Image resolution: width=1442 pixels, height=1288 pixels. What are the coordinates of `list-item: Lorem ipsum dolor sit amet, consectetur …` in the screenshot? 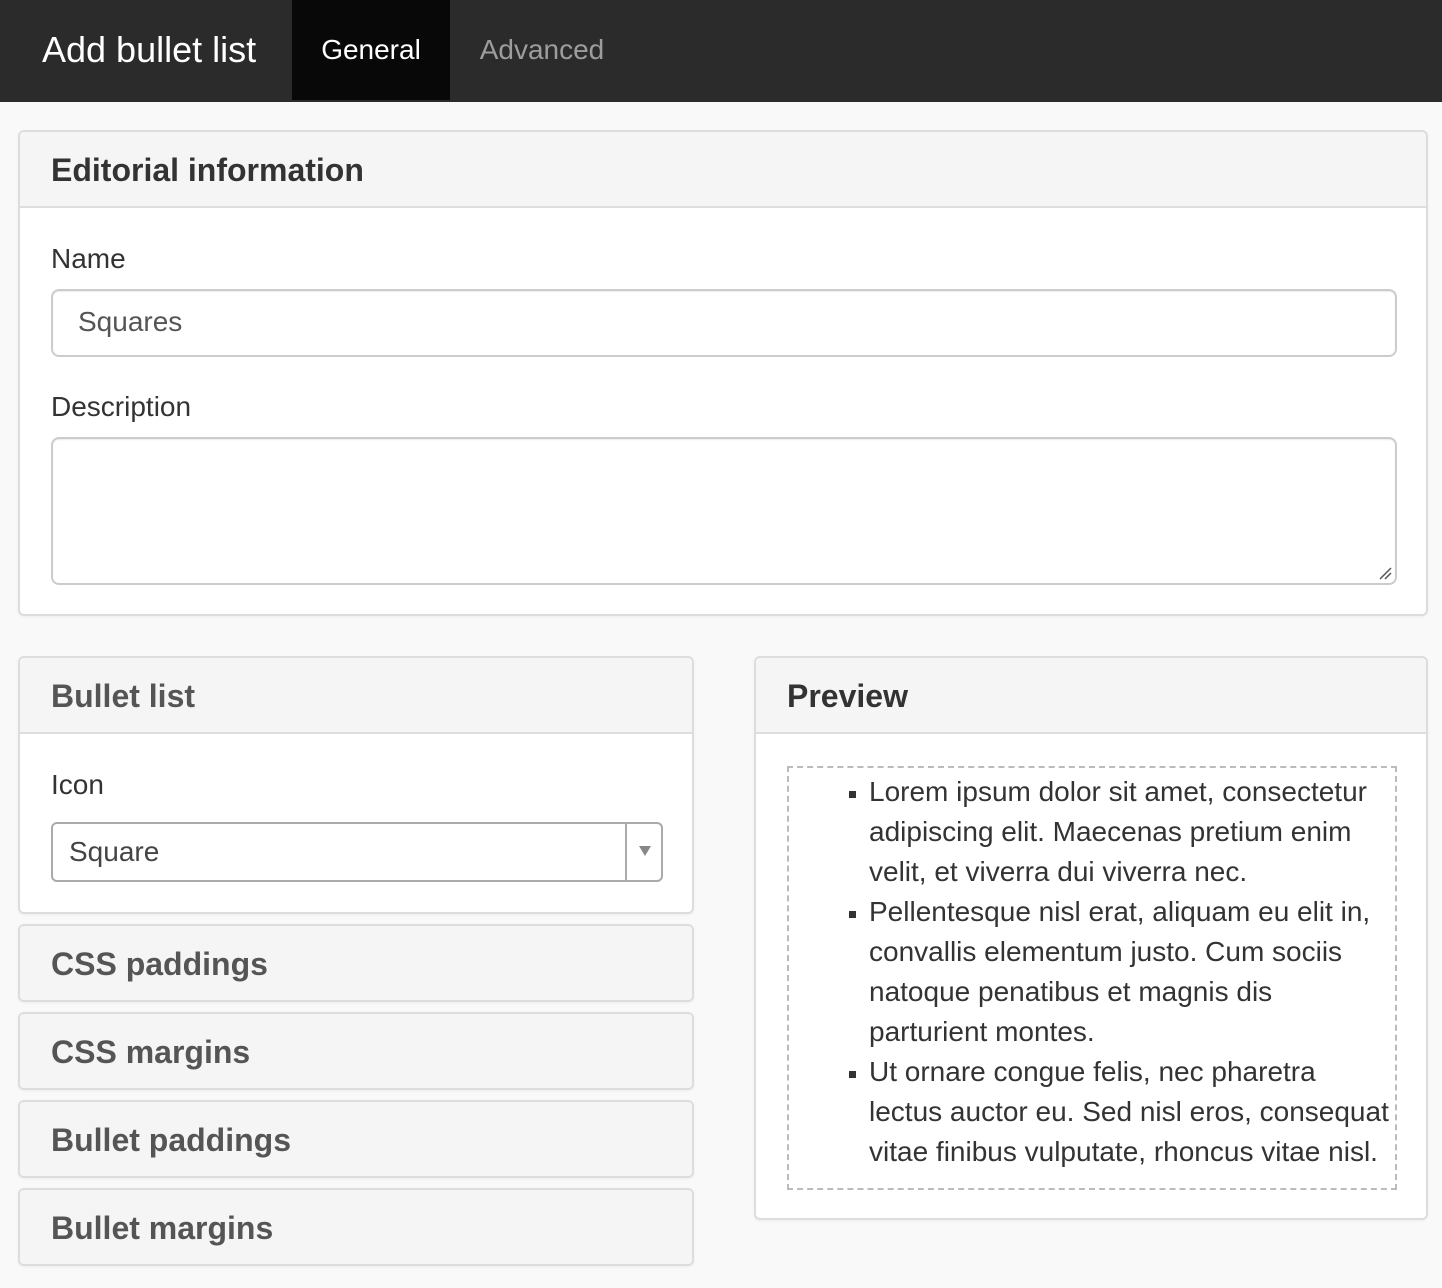 It's located at (1132, 832).